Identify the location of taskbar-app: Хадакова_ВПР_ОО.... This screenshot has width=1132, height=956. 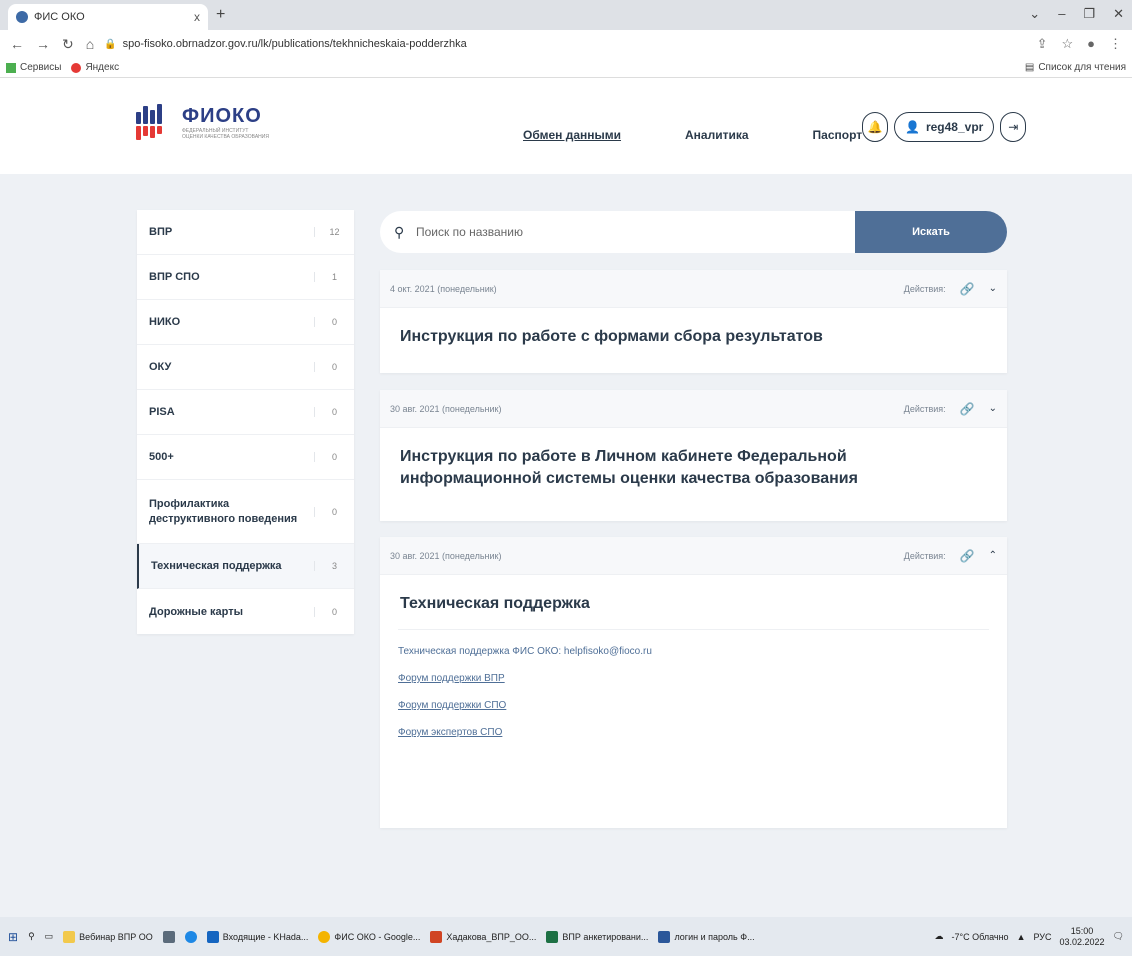
(483, 936).